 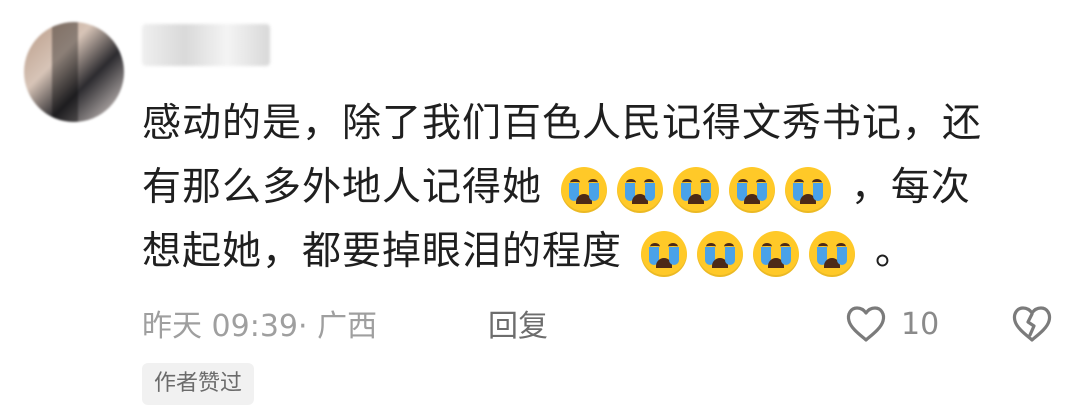 What do you see at coordinates (518, 327) in the screenshot?
I see `reply-button: 回复` at bounding box center [518, 327].